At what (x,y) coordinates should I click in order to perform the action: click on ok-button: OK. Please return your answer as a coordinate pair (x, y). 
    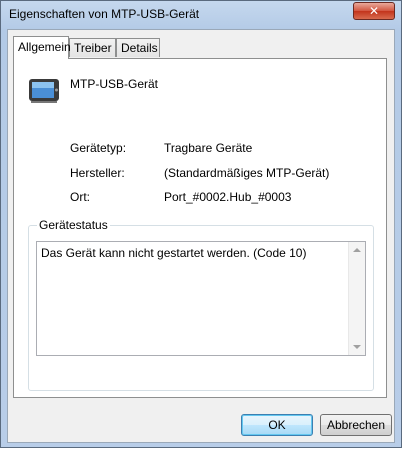
    Looking at the image, I should click on (277, 425).